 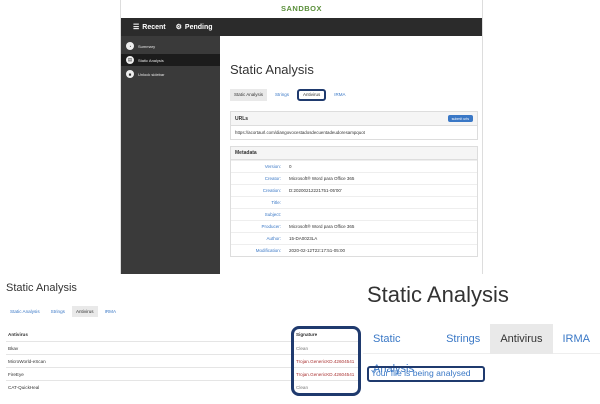 I want to click on metadata-row: Author: 15-DA0023LA, so click(x=354, y=238).